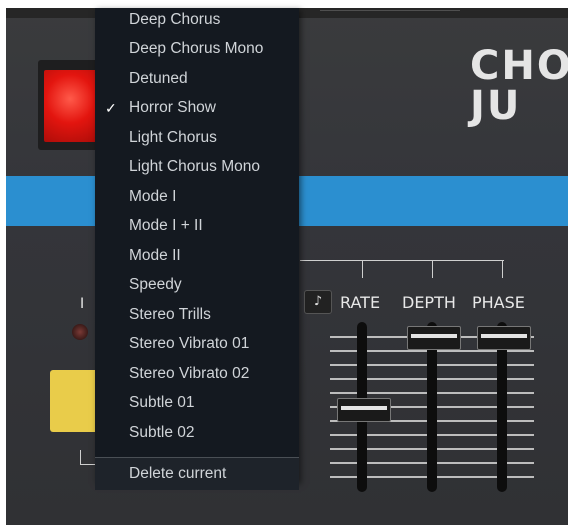 Image resolution: width=568 pixels, height=525 pixels. What do you see at coordinates (434, 338) in the screenshot?
I see `depth-slider-thumb` at bounding box center [434, 338].